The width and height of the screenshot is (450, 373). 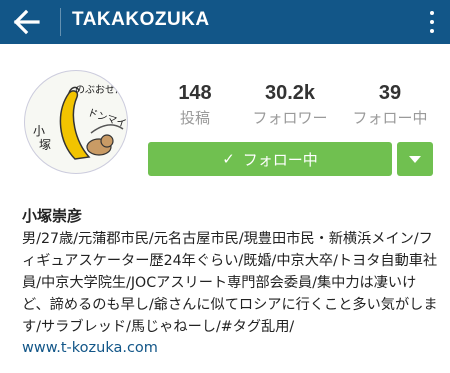 What do you see at coordinates (106, 118) in the screenshot?
I see `avatar-phrase: ドンマイ` at bounding box center [106, 118].